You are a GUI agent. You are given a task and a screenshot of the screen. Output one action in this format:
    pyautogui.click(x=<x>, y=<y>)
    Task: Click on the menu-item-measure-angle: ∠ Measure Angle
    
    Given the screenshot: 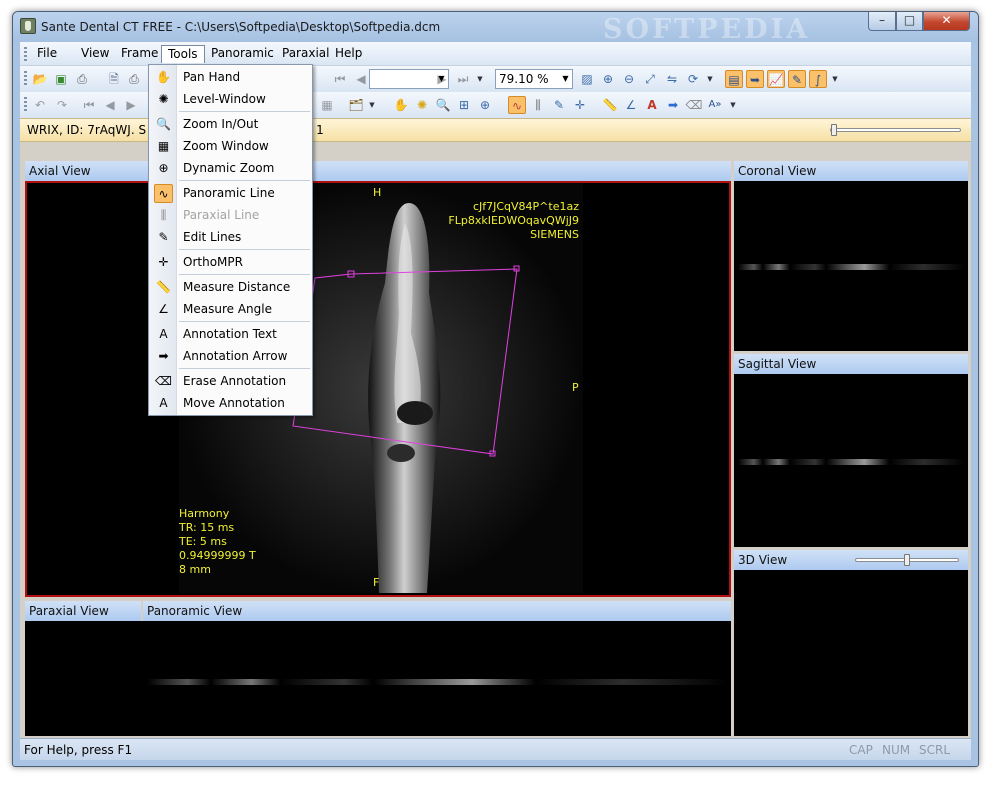 What is the action you would take?
    pyautogui.click(x=231, y=309)
    